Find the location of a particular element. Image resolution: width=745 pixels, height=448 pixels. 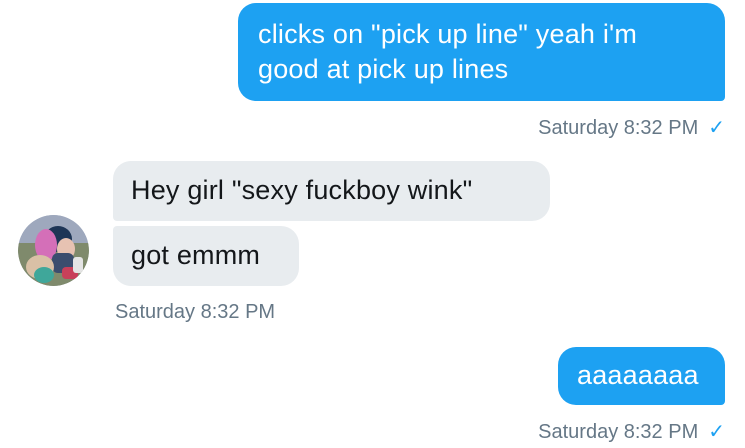

message-text: aaaaaaaa is located at coordinates (638, 375).